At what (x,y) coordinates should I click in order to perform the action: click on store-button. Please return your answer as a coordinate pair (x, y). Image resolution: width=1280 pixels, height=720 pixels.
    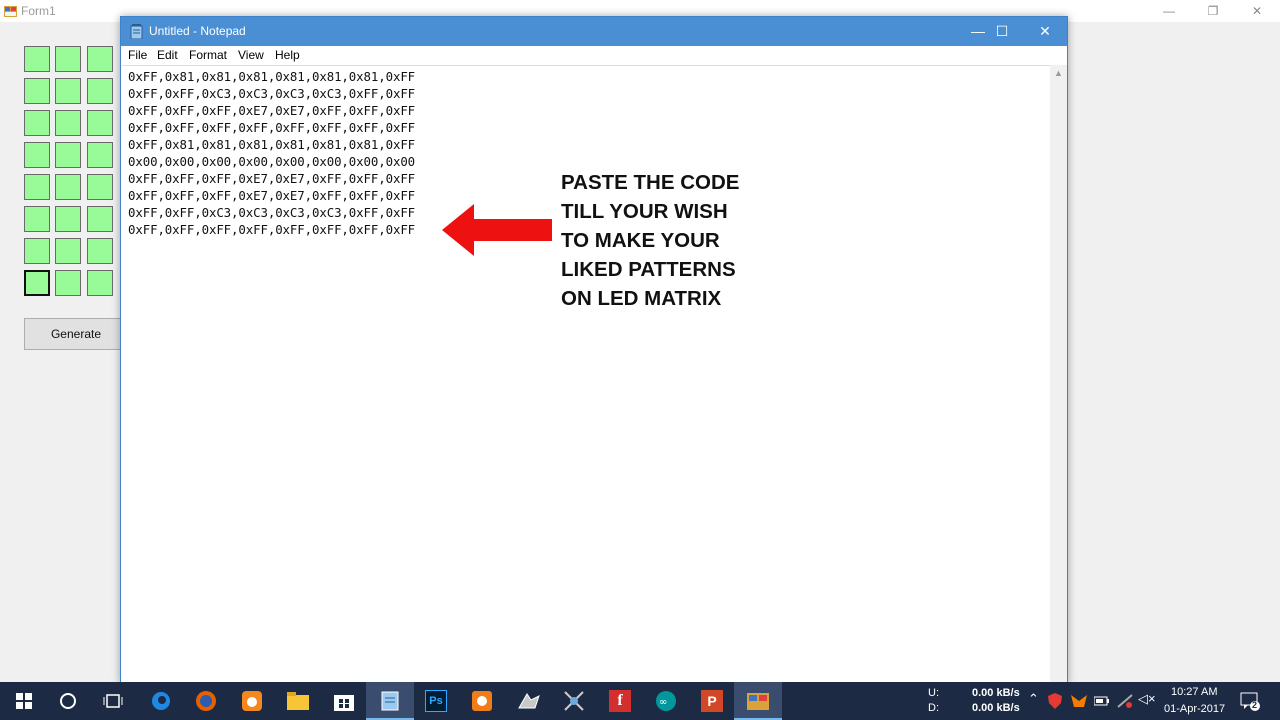
    Looking at the image, I should click on (344, 701).